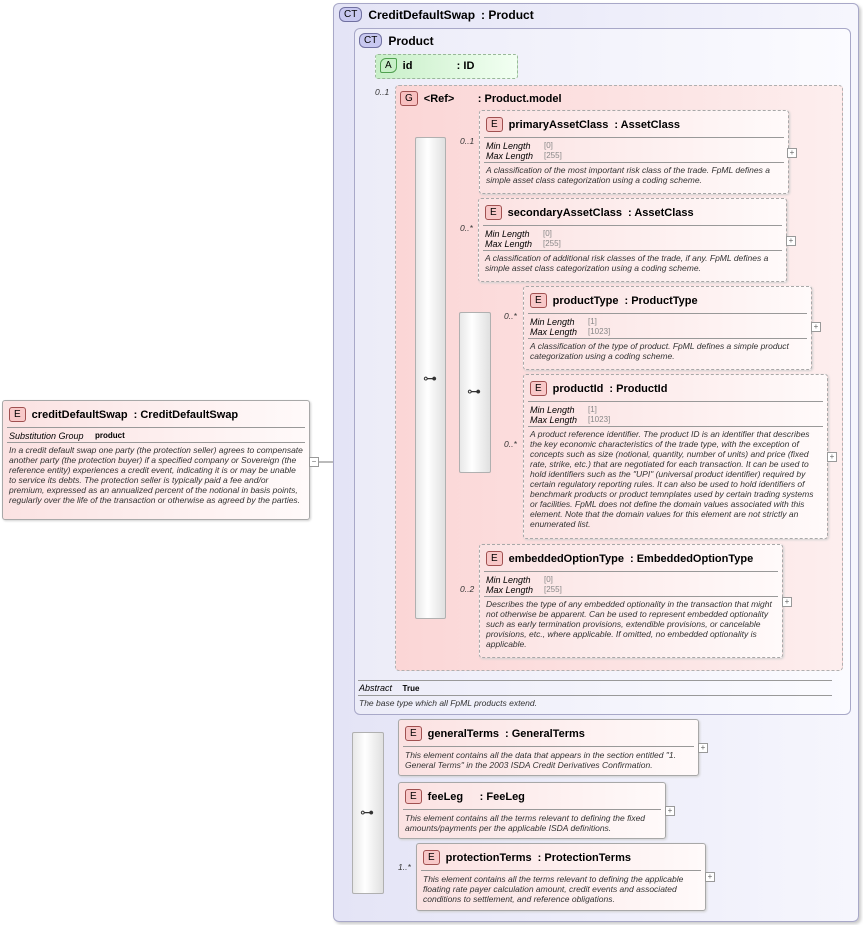 This screenshot has height=925, width=863. Describe the element at coordinates (404, 867) in the screenshot. I see `protection-terms-cardinality: 1..*` at that location.